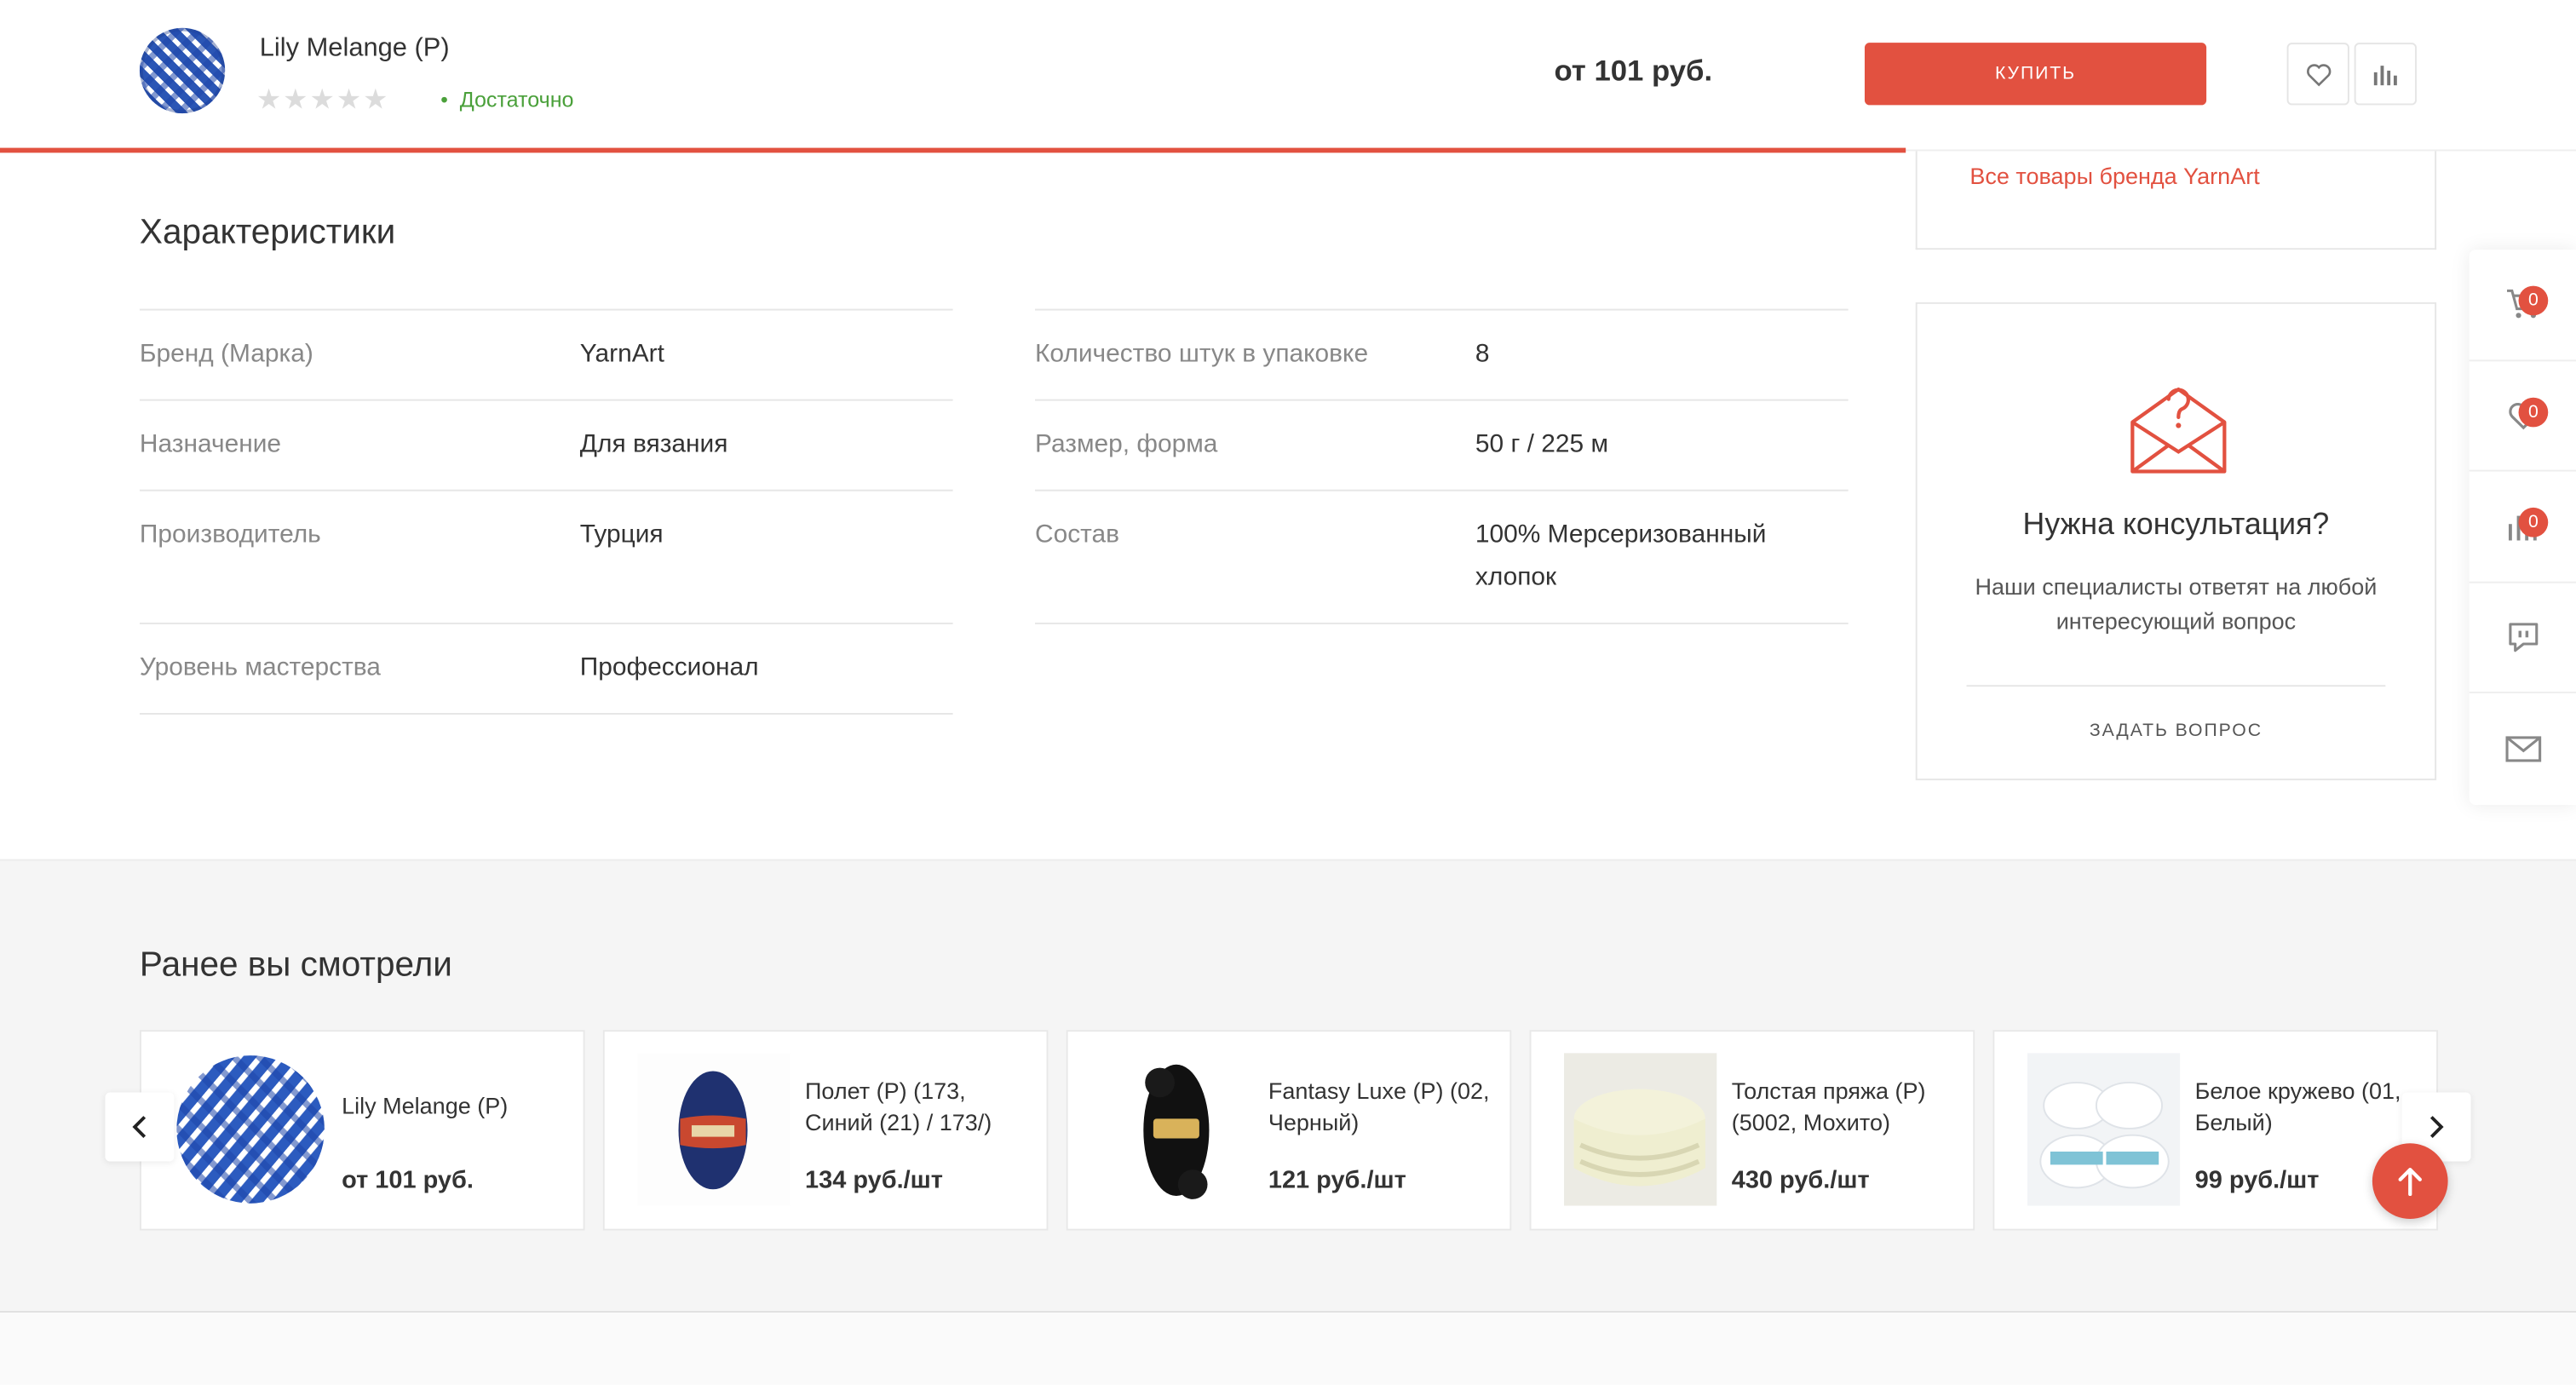  I want to click on product-card-price: 134 руб./шт, so click(874, 1180).